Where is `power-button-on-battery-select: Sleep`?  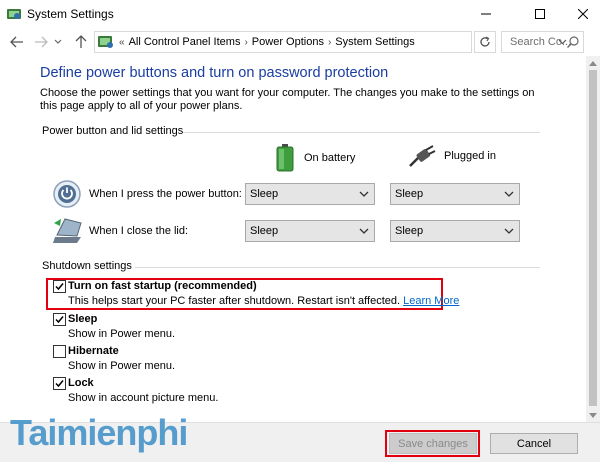
power-button-on-battery-select: Sleep is located at coordinates (310, 194).